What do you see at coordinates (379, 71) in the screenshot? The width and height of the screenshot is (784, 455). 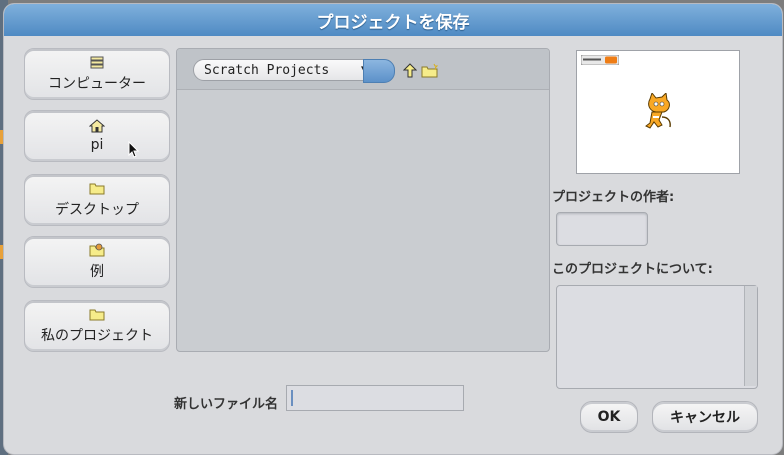 I see `dropdown-arrow-button` at bounding box center [379, 71].